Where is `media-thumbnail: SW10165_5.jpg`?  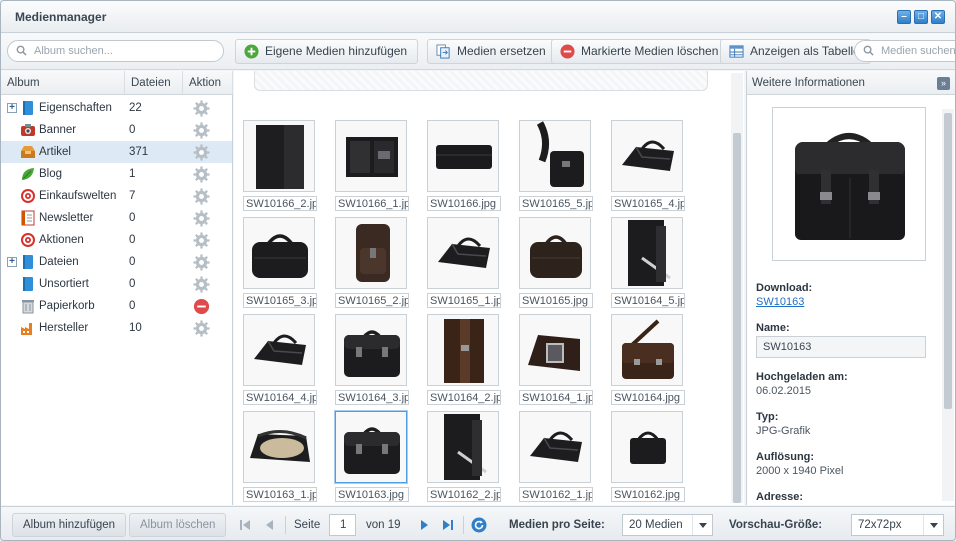 media-thumbnail: SW10165_5.jpg is located at coordinates (556, 166).